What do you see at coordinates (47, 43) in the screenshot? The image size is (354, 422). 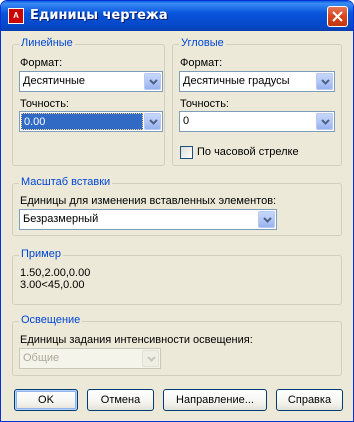 I see `linear-group-label: Линейные` at bounding box center [47, 43].